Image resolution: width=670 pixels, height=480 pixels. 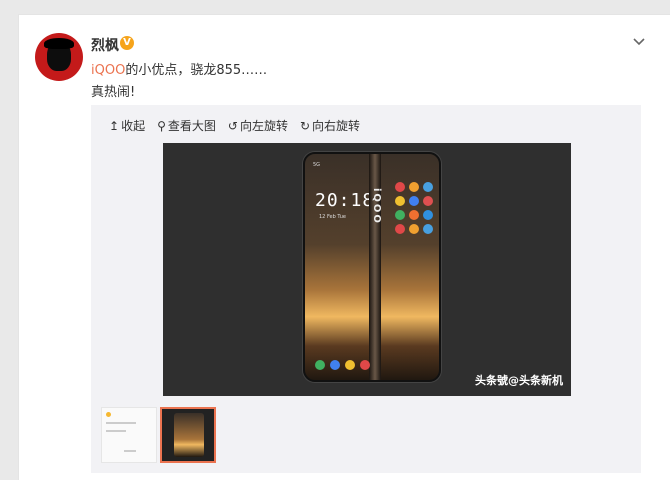 I want to click on view-large-button: ⚲ 查看大图, so click(x=186, y=125).